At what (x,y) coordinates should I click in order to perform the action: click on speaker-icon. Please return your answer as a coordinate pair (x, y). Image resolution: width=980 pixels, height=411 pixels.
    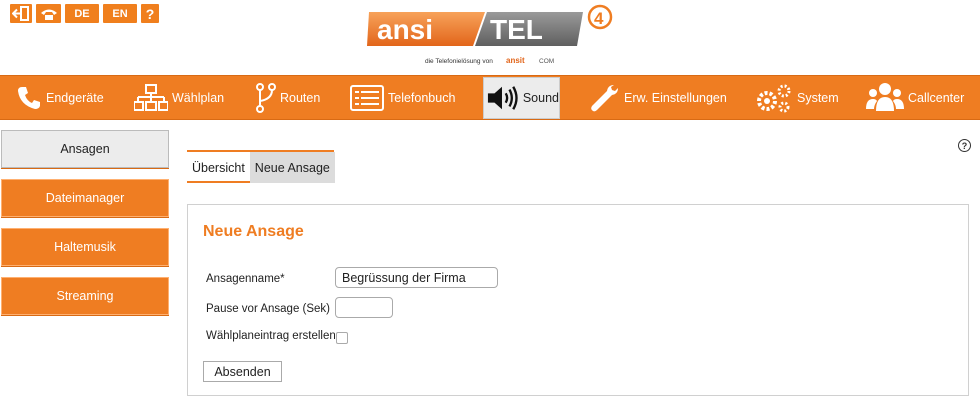
    Looking at the image, I should click on (502, 98).